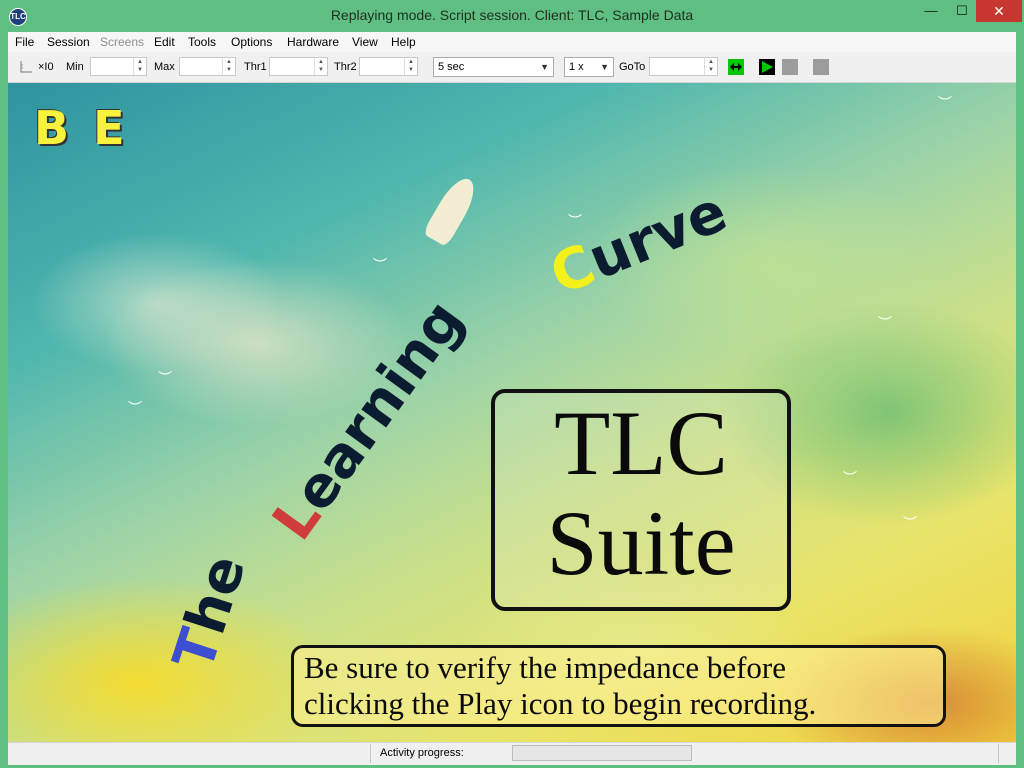  I want to click on menu-view: View, so click(365, 42).